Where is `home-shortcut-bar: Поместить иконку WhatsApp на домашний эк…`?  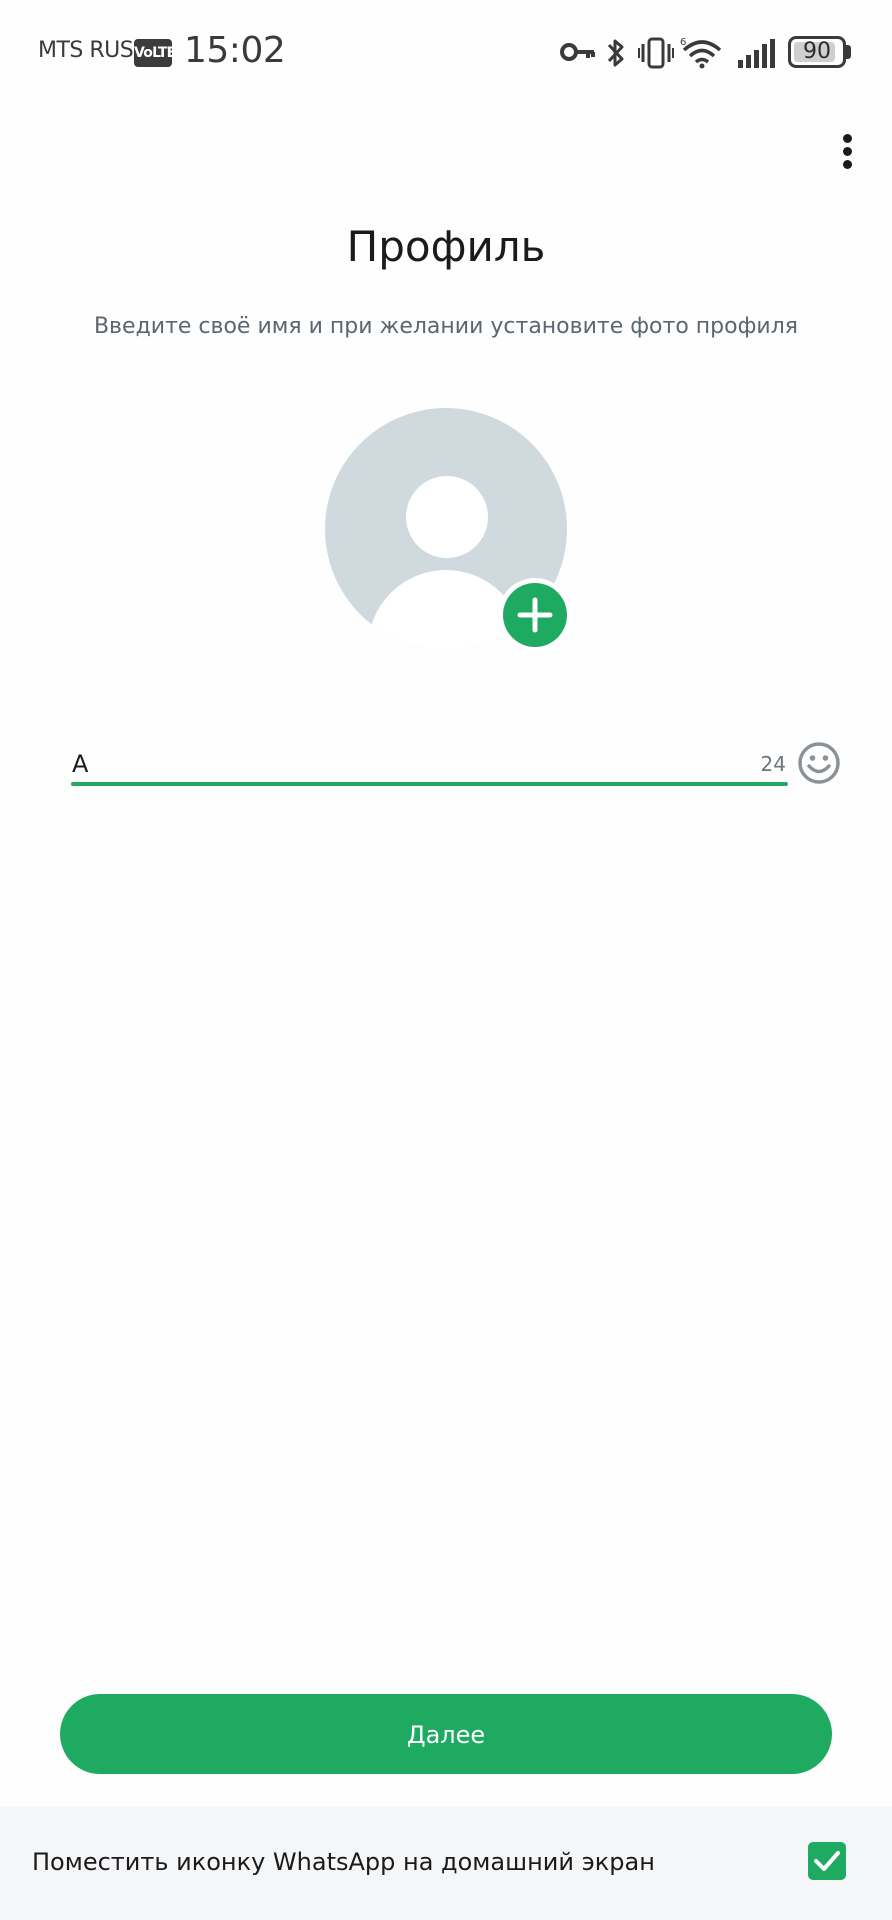
home-shortcut-bar: Поместить иконку WhatsApp на домашний эк… is located at coordinates (446, 1863).